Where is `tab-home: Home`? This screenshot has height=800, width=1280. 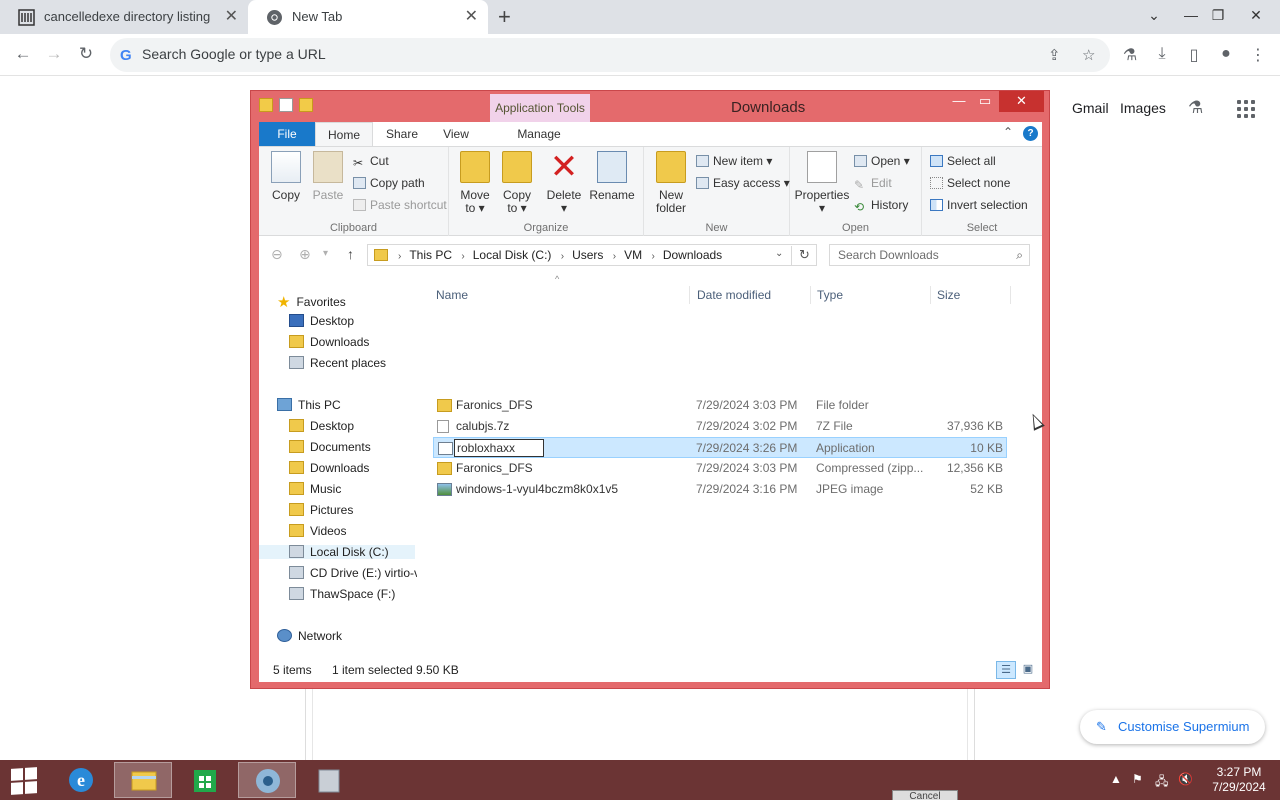 tab-home: Home is located at coordinates (344, 134).